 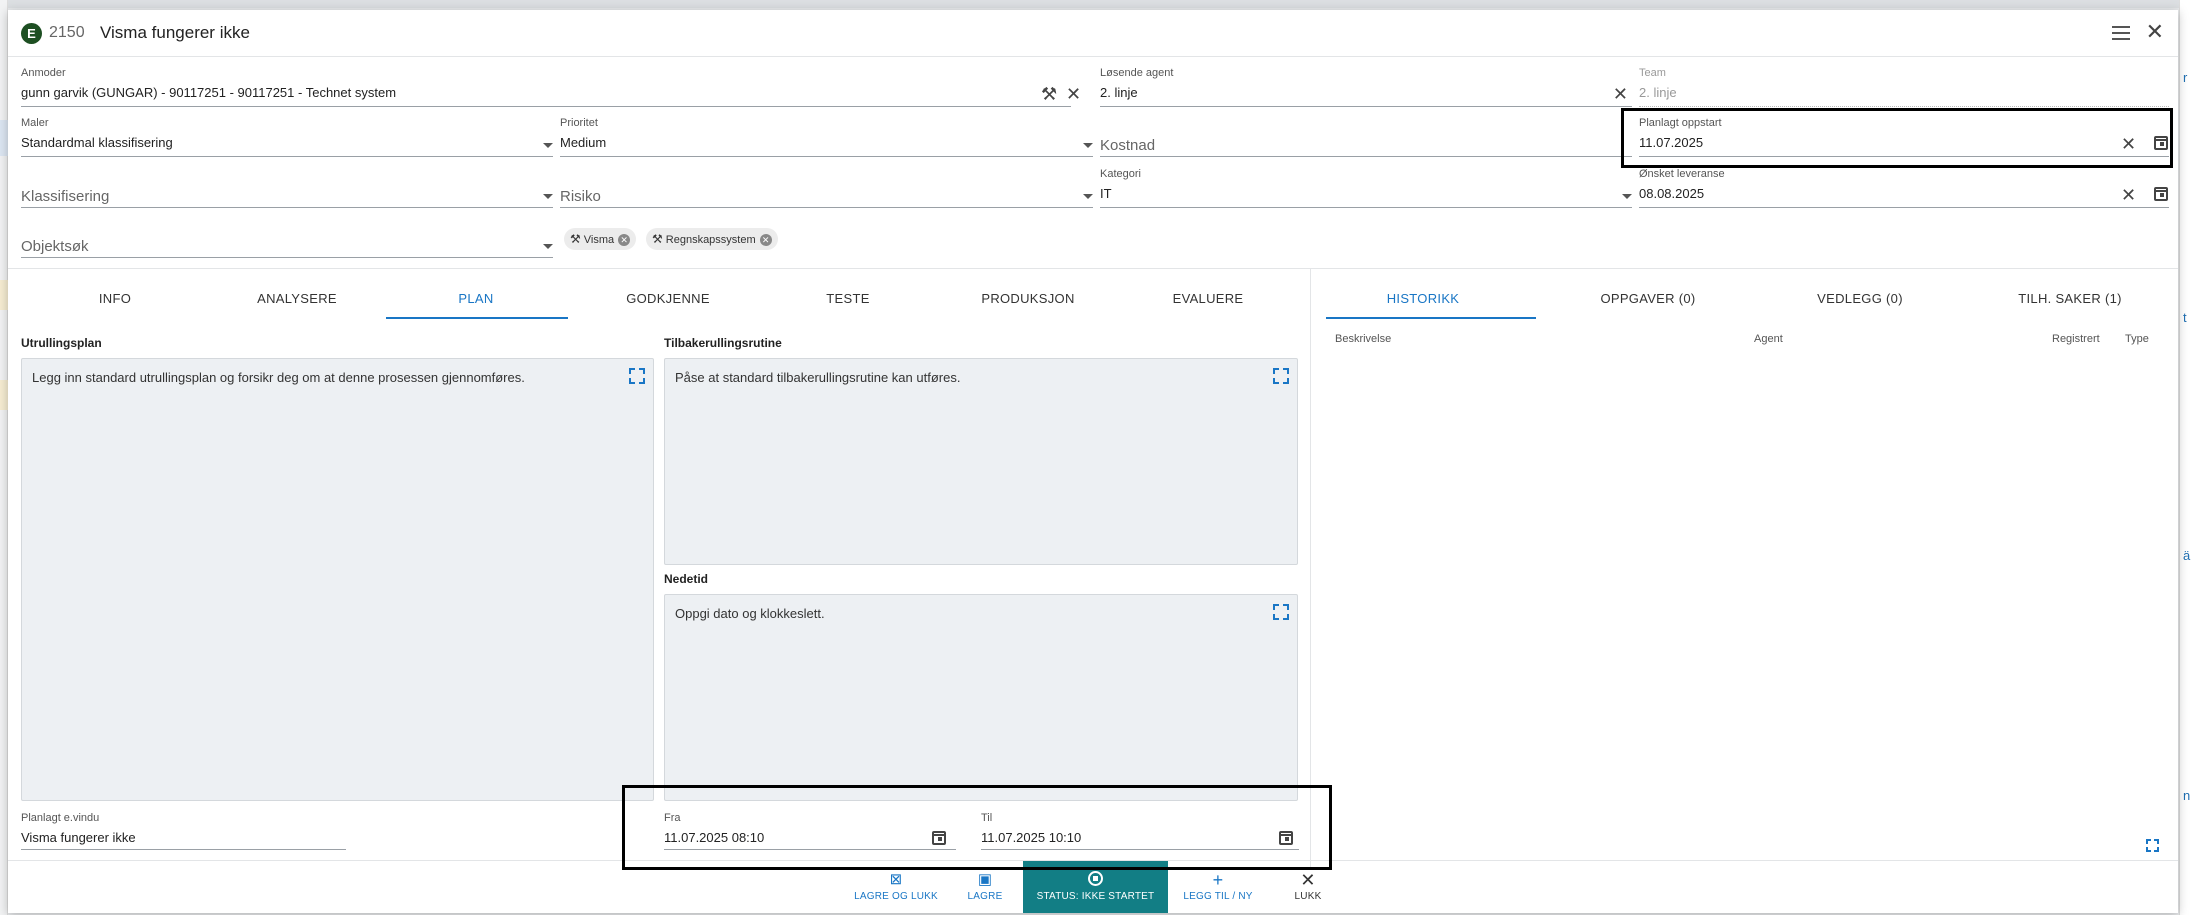 I want to click on rollback-label: Tilbakerullingsrutine, so click(x=723, y=343).